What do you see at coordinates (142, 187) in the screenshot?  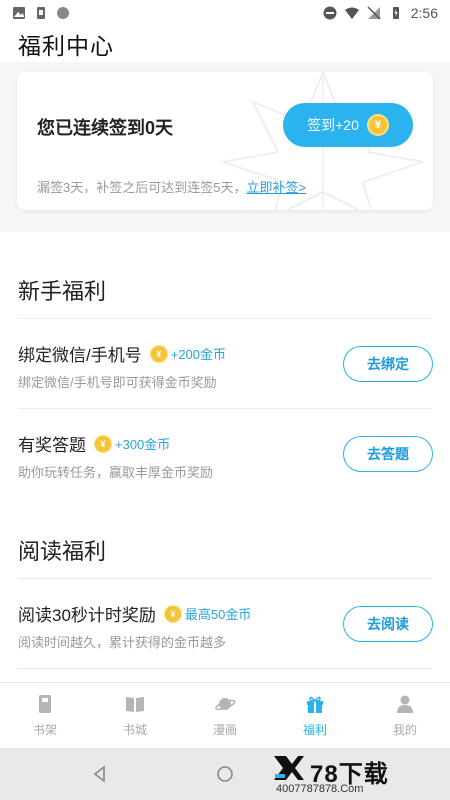 I see `checkin-note-text: 漏签3天，补签之后可达到连签5天，` at bounding box center [142, 187].